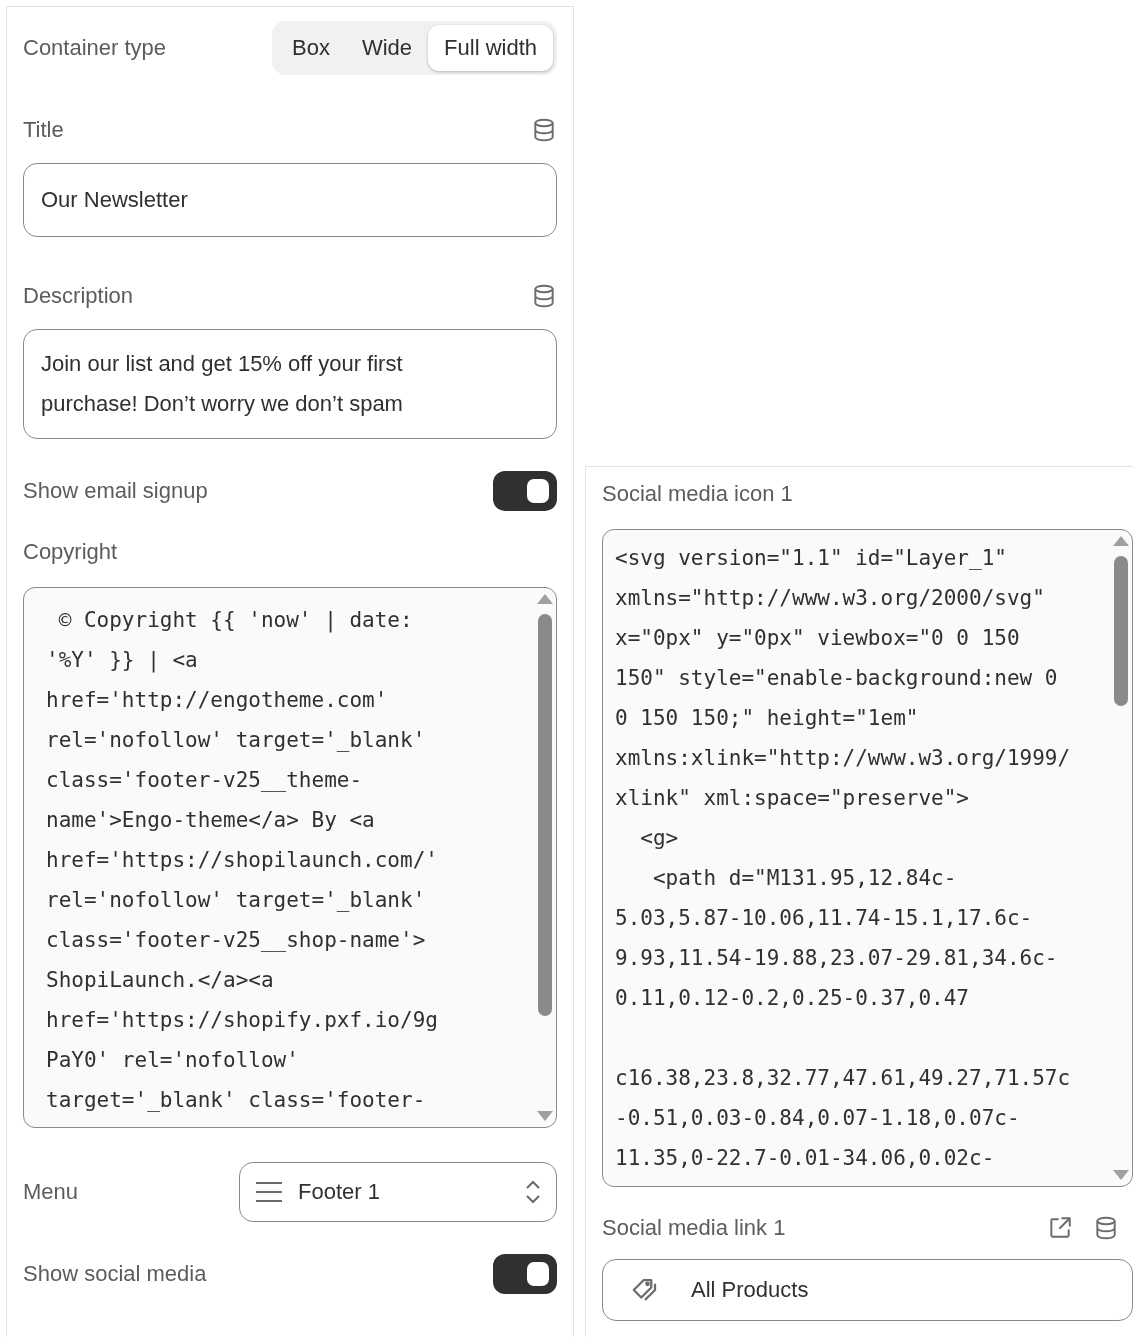 The width and height of the screenshot is (1133, 1337). What do you see at coordinates (533, 1192) in the screenshot?
I see `up-down-chevron-icon` at bounding box center [533, 1192].